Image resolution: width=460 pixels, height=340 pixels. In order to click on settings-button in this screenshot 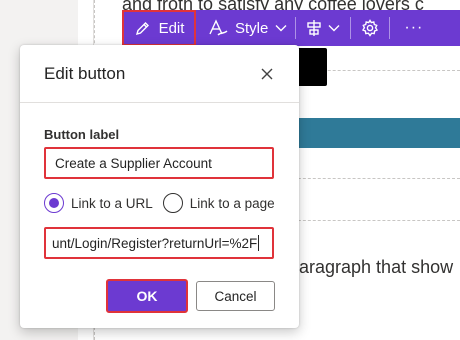, I will do `click(370, 28)`.